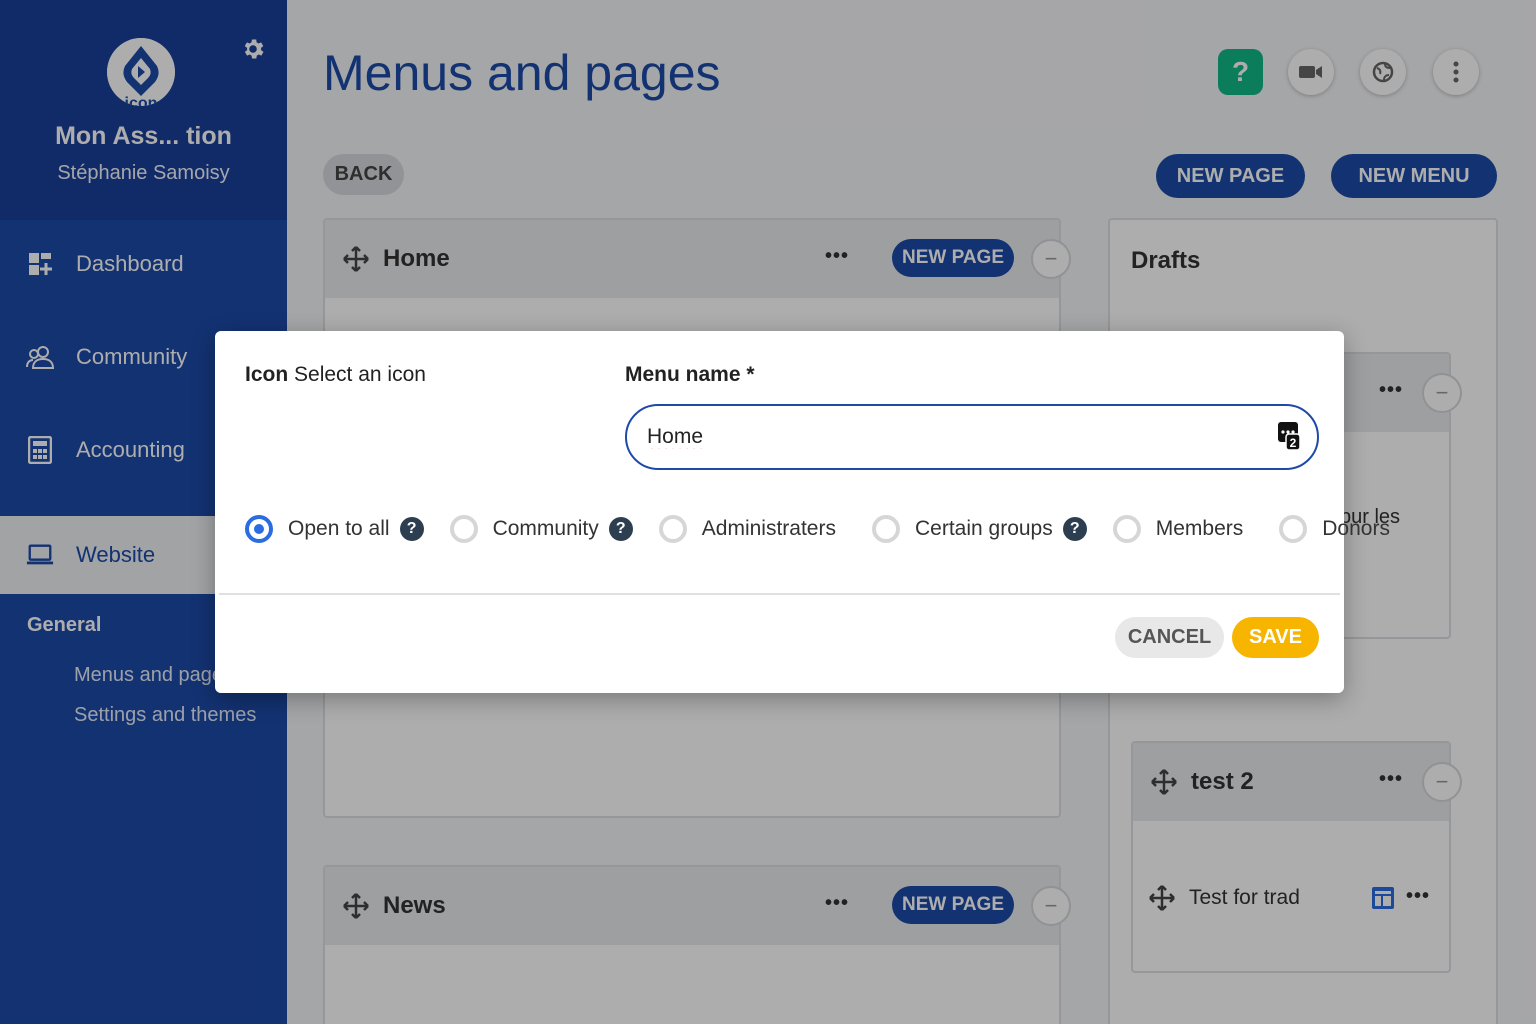 The width and height of the screenshot is (1536, 1024). Describe the element at coordinates (1356, 529) in the screenshot. I see `radio-donors-label: Donors` at that location.